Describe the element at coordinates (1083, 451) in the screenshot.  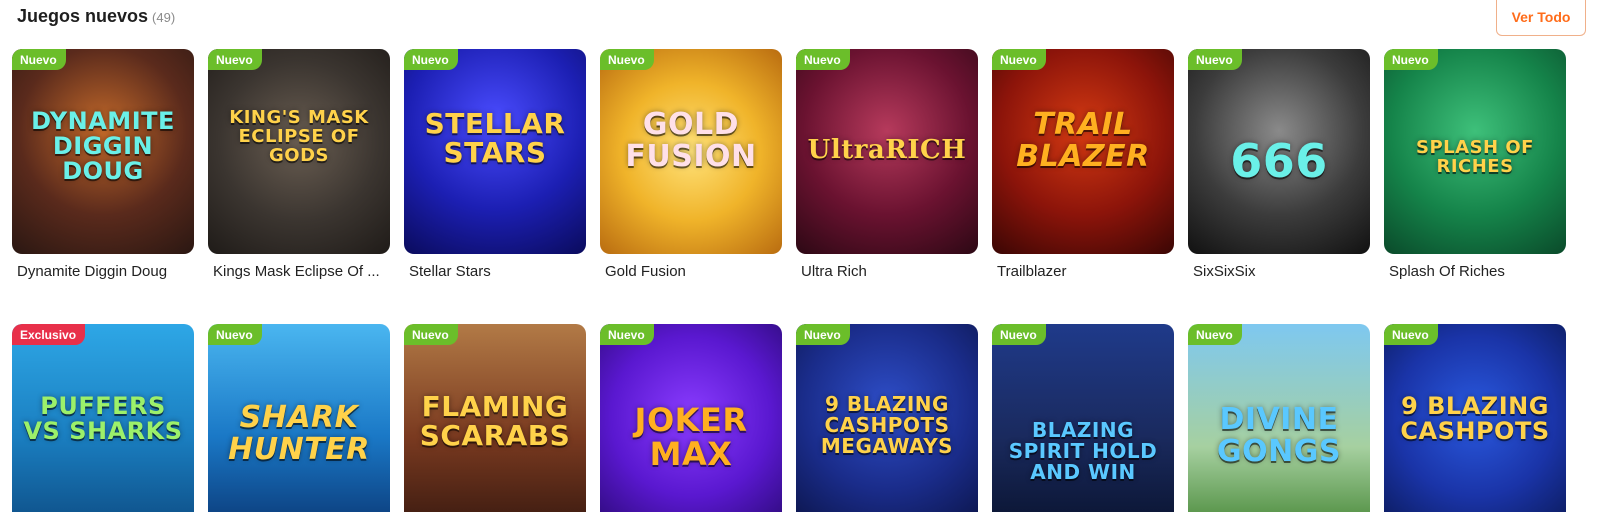
I see `game-logo: BLAZING SPIRIT HOLD AND WIN` at that location.